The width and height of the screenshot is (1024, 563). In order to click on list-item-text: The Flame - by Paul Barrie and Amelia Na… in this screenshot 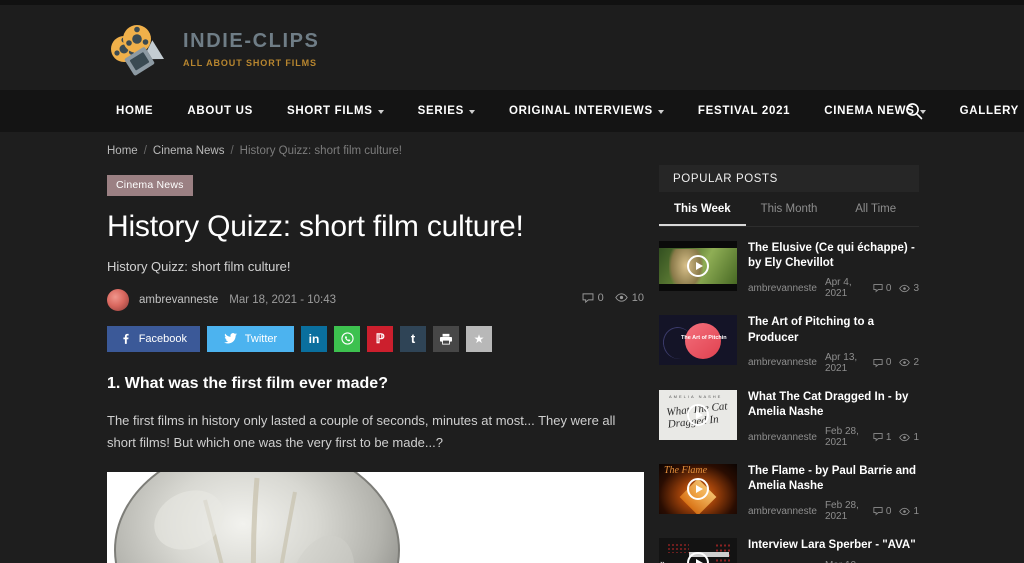, I will do `click(833, 493)`.